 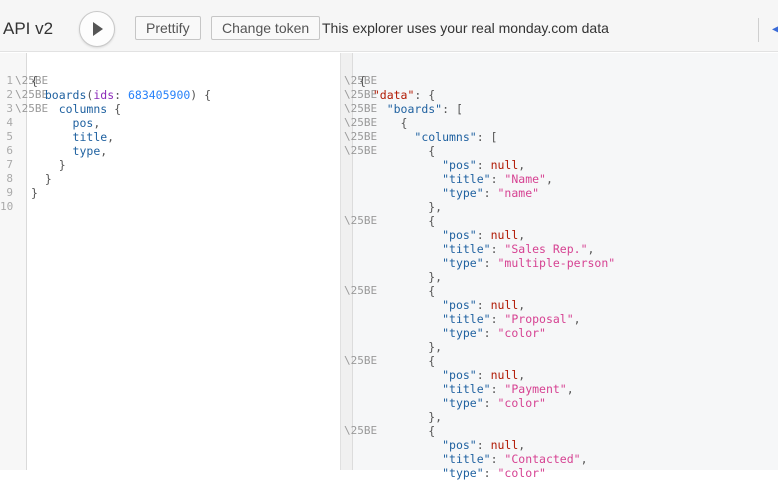 What do you see at coordinates (9, 150) in the screenshot?
I see `line-number: 6` at bounding box center [9, 150].